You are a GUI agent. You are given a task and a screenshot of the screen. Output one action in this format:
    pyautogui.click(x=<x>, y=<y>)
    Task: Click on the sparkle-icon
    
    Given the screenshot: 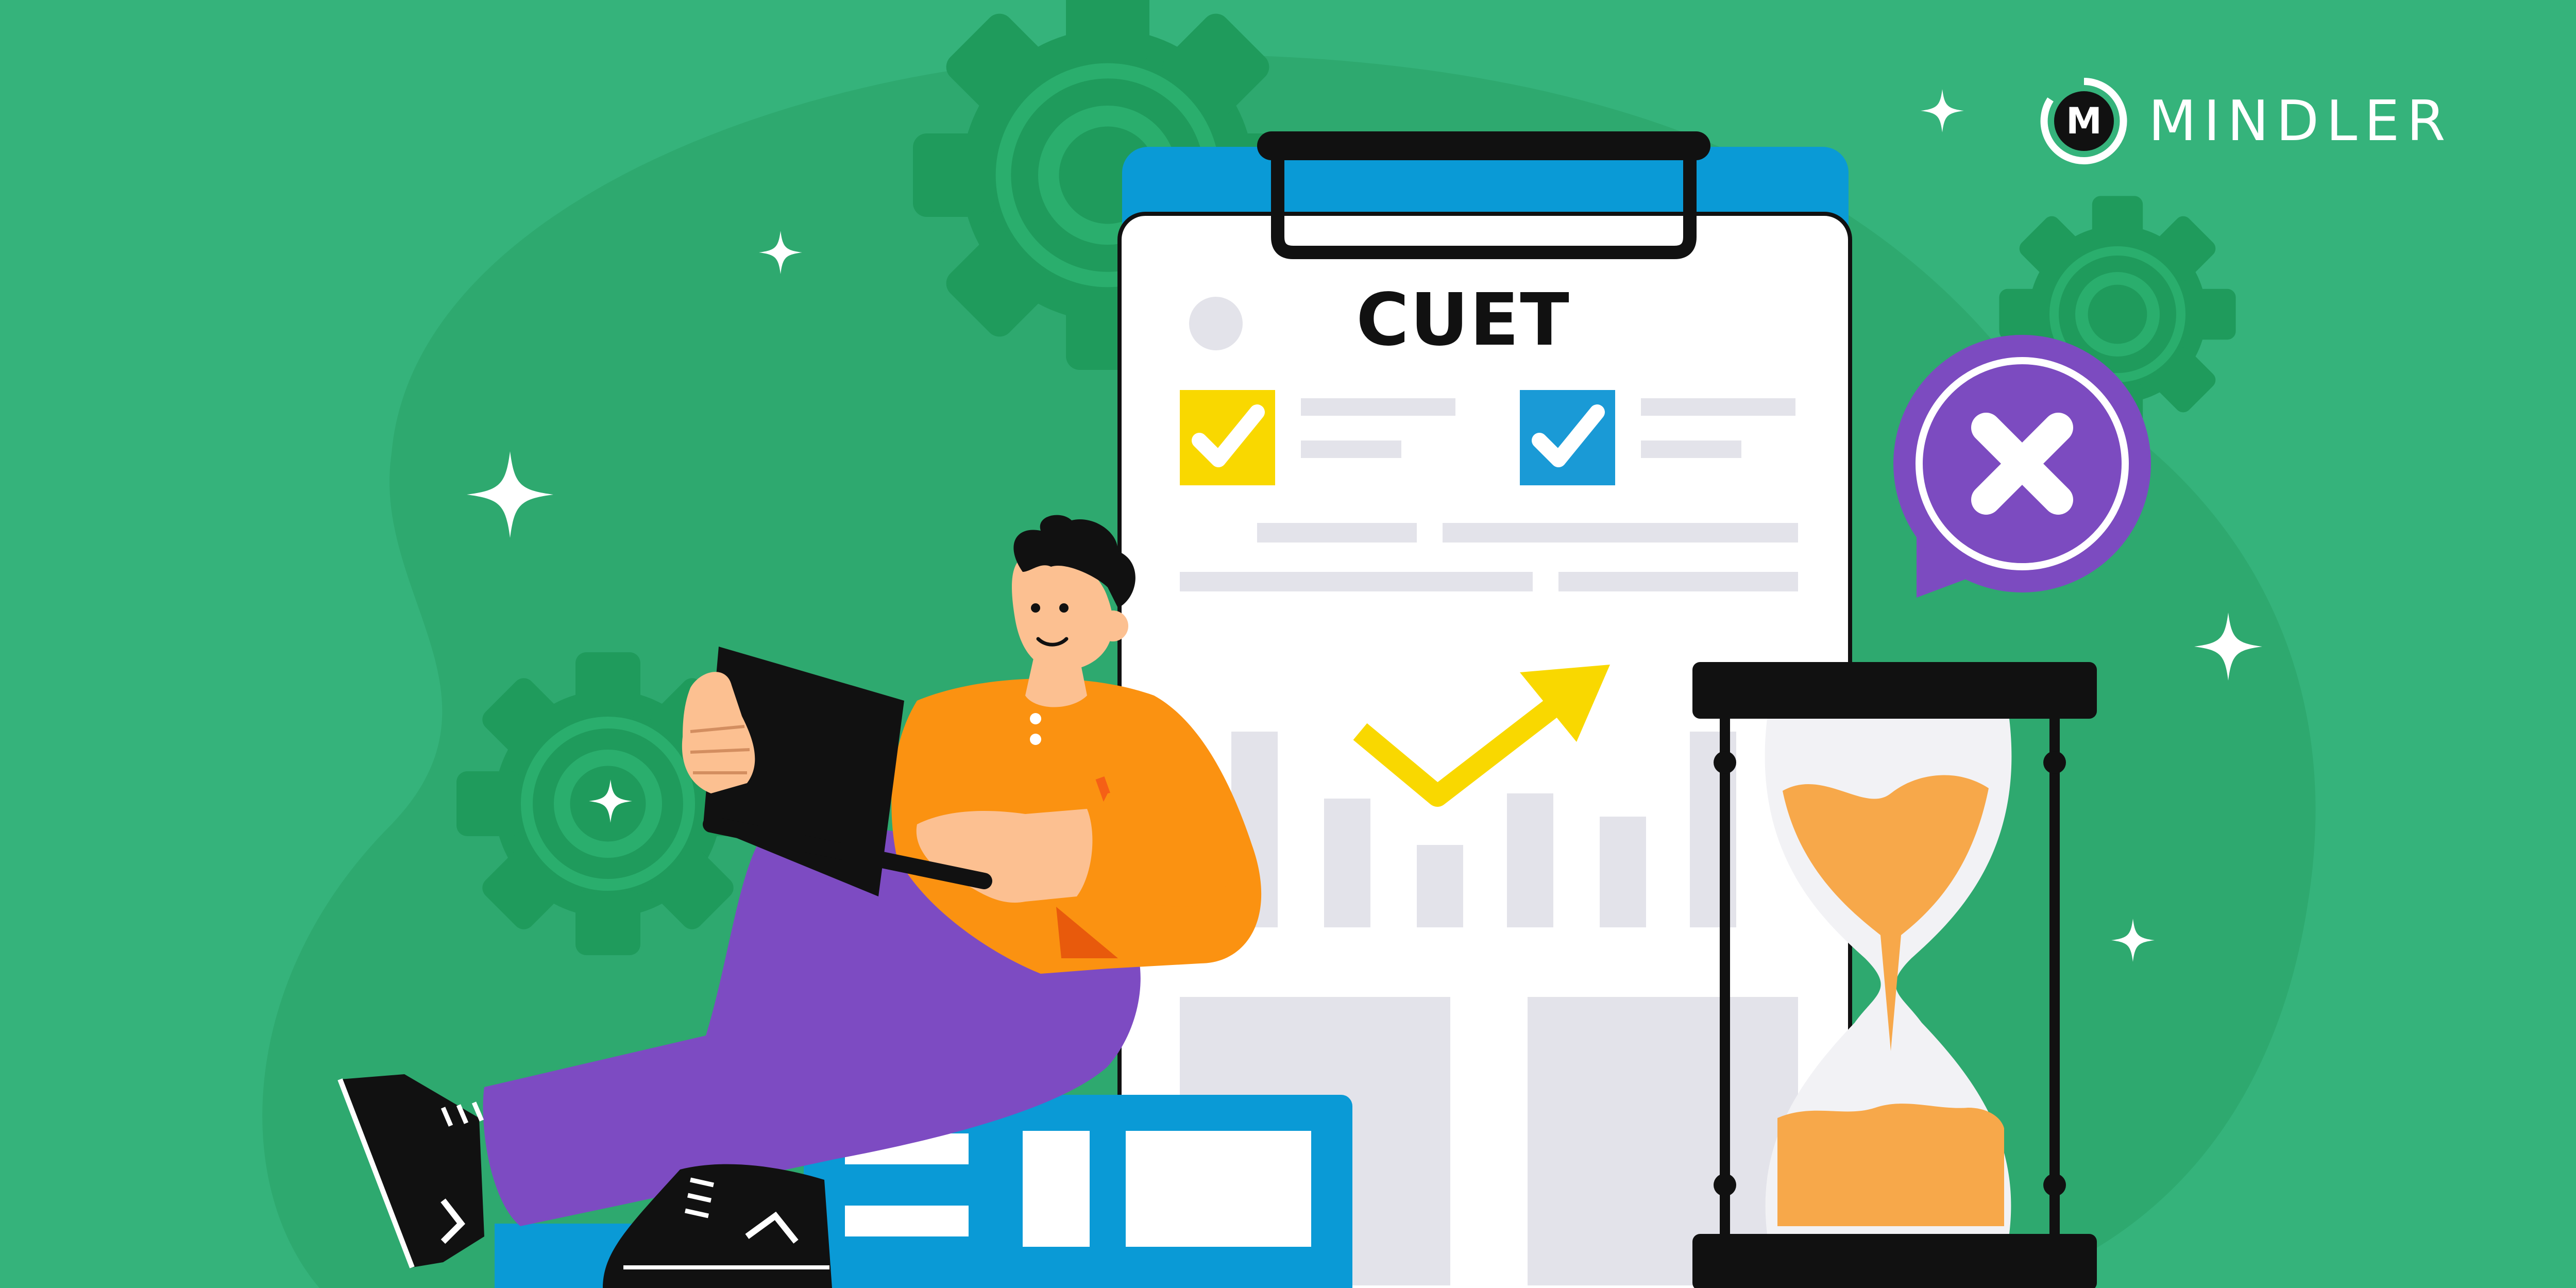 What is the action you would take?
    pyautogui.click(x=1942, y=111)
    